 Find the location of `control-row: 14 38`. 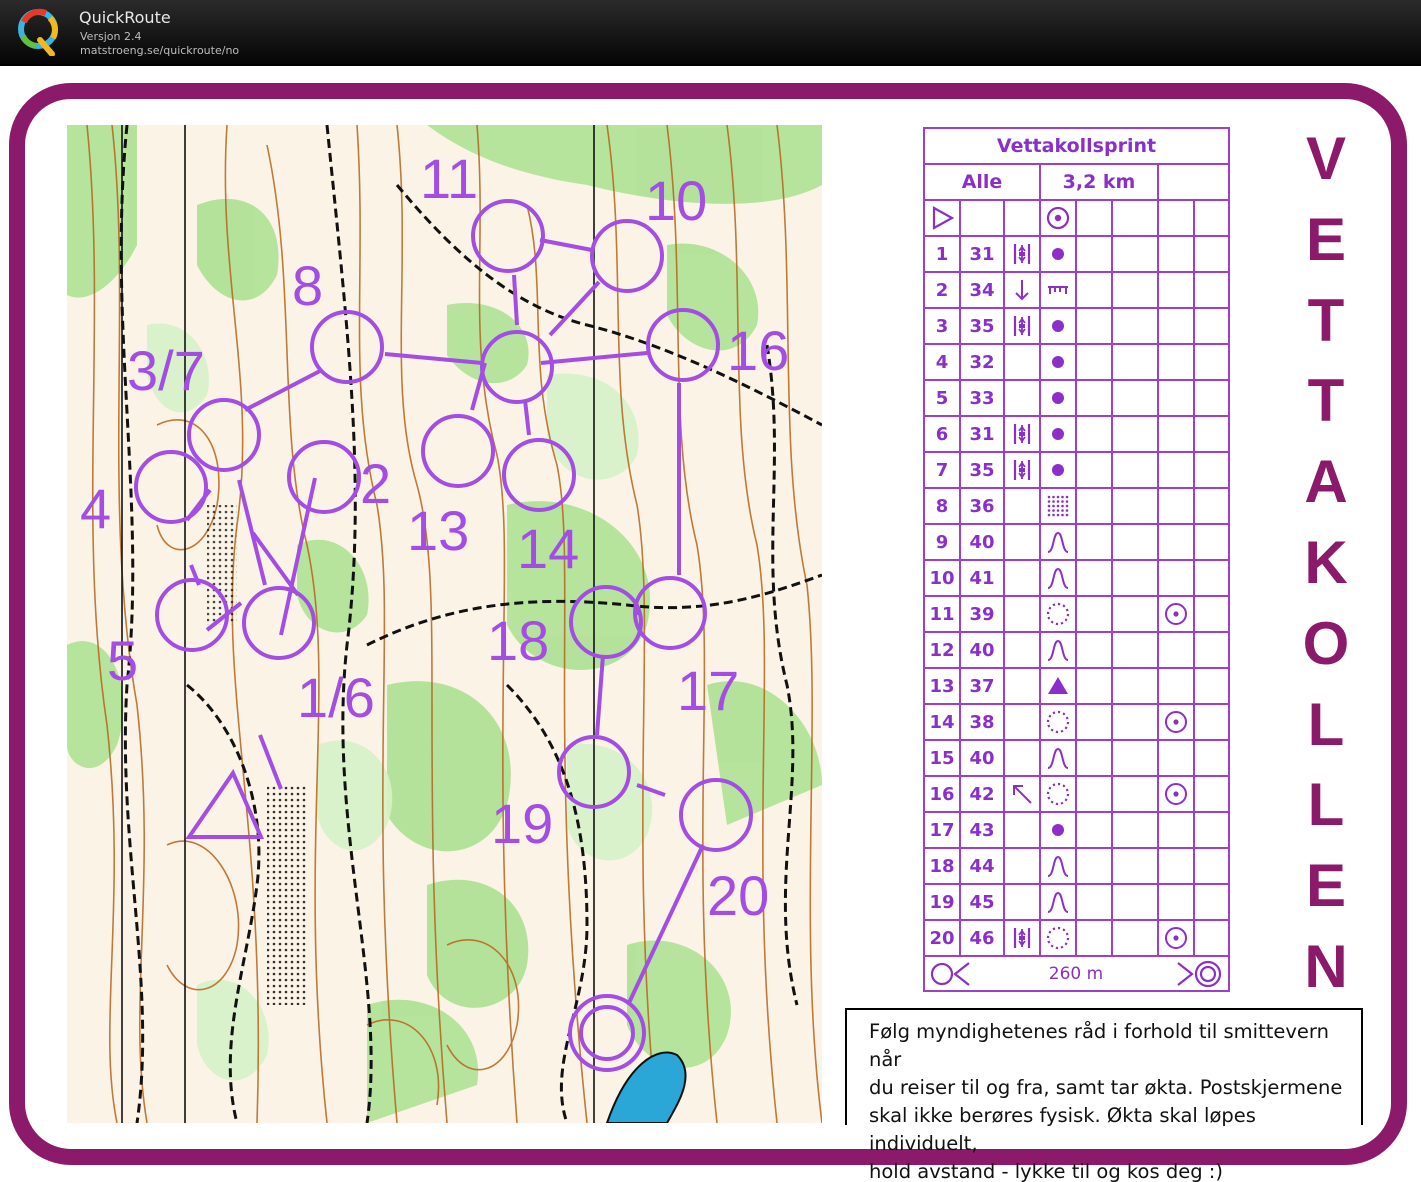

control-row: 14 38 is located at coordinates (1076, 723).